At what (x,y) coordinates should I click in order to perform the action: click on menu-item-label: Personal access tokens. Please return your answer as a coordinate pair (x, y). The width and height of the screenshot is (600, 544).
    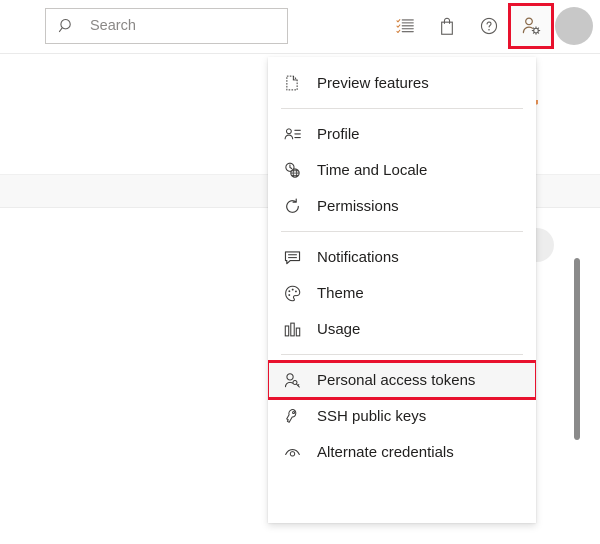
    Looking at the image, I should click on (396, 380).